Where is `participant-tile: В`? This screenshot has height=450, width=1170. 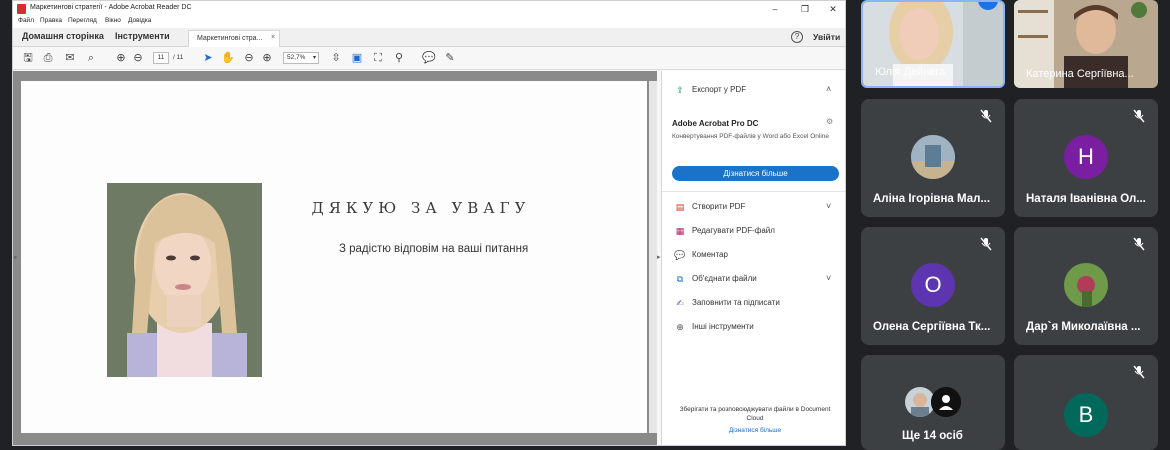 participant-tile: В is located at coordinates (1086, 402).